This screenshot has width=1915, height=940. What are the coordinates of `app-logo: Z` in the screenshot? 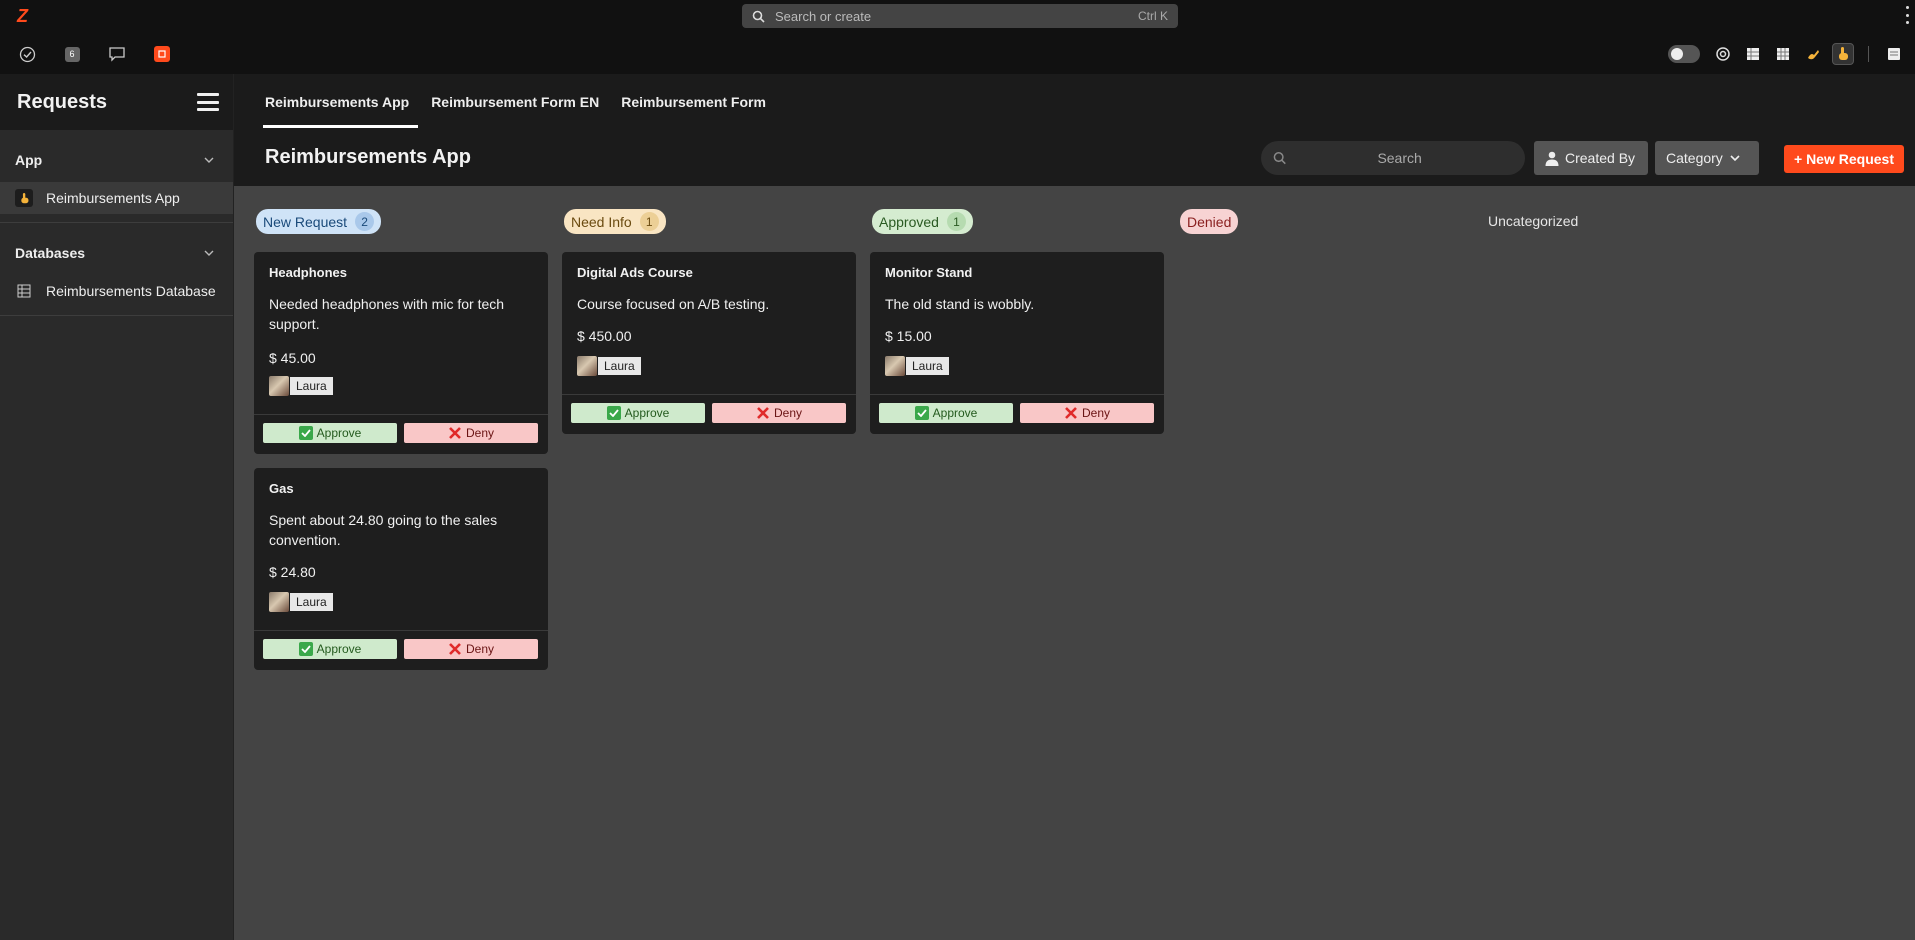 It's located at (24, 16).